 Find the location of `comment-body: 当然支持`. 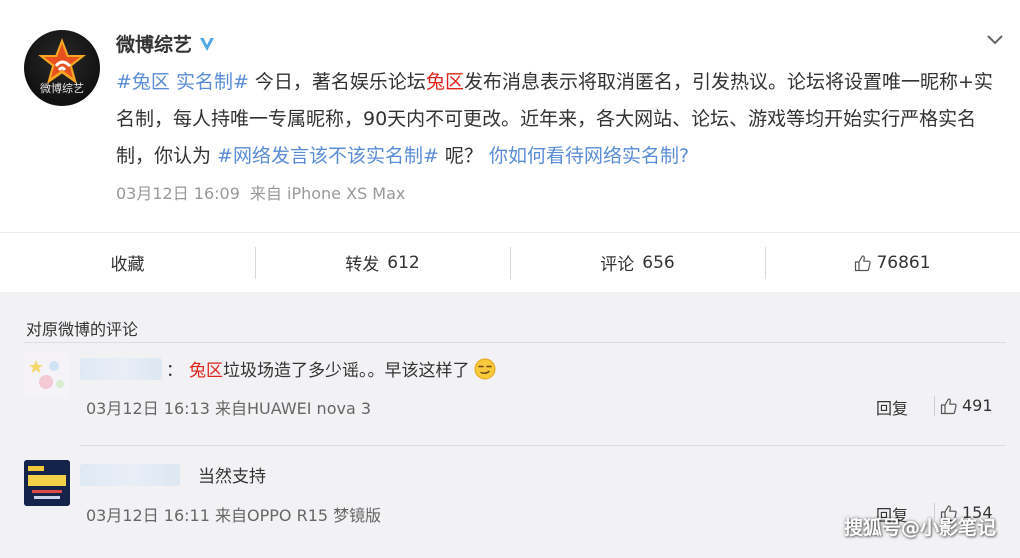

comment-body: 当然支持 is located at coordinates (232, 477).